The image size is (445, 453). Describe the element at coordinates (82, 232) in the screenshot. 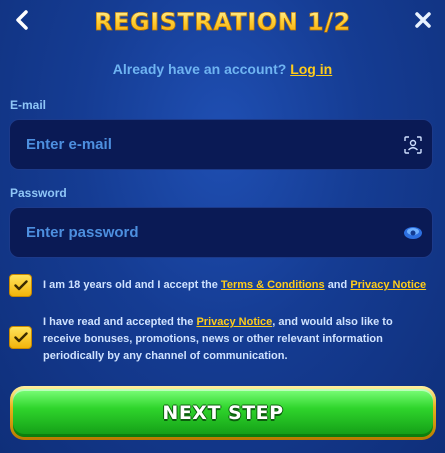

I see `password-placeholder: Enter password` at that location.